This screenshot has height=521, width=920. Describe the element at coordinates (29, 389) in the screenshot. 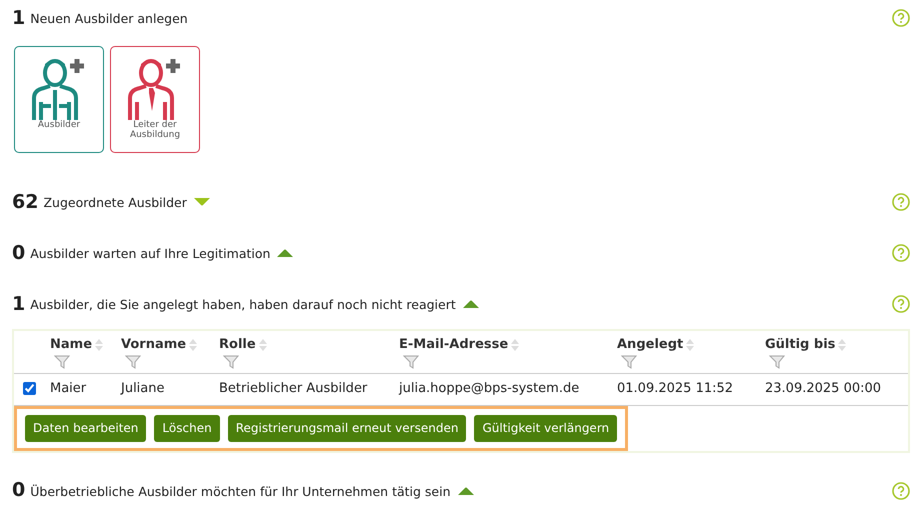

I see `row-checkbox` at that location.